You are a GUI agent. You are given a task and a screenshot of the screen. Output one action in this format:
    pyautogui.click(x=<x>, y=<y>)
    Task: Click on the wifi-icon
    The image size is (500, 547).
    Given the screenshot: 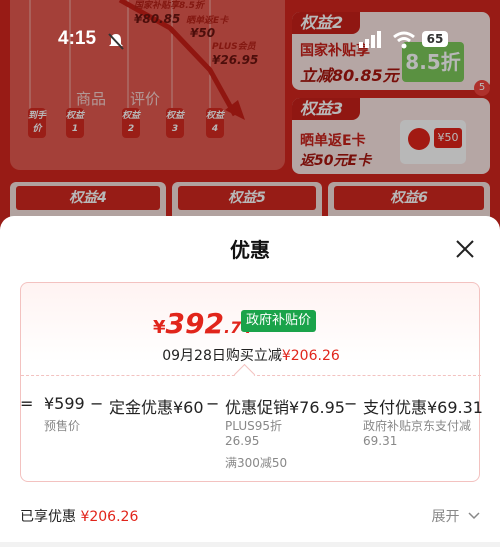 What is the action you would take?
    pyautogui.click(x=404, y=40)
    